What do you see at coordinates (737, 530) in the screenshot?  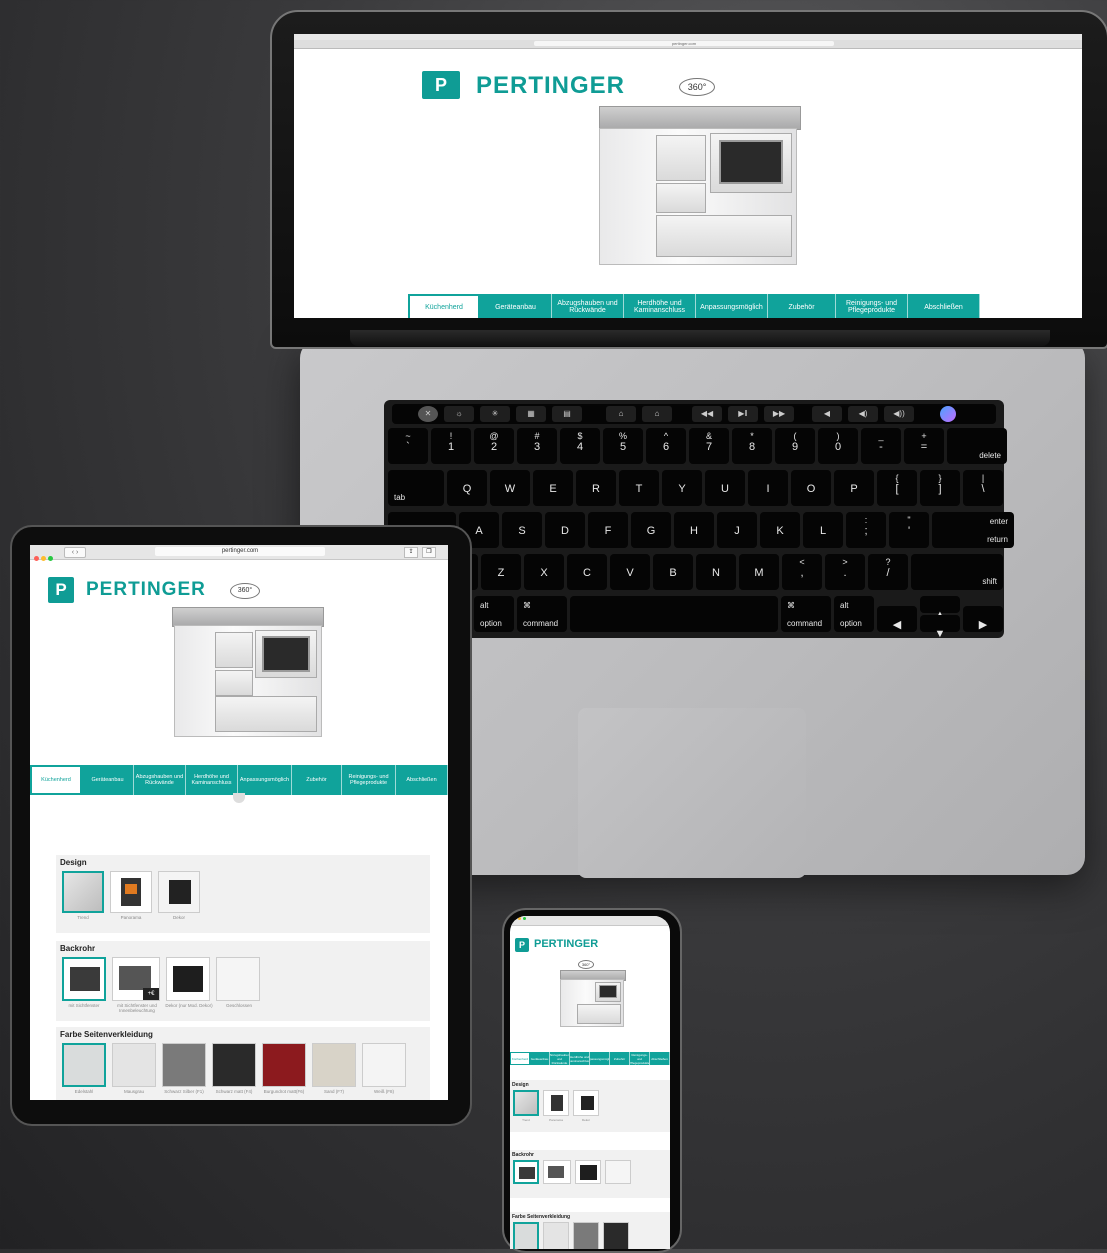 I see `key-j: J` at bounding box center [737, 530].